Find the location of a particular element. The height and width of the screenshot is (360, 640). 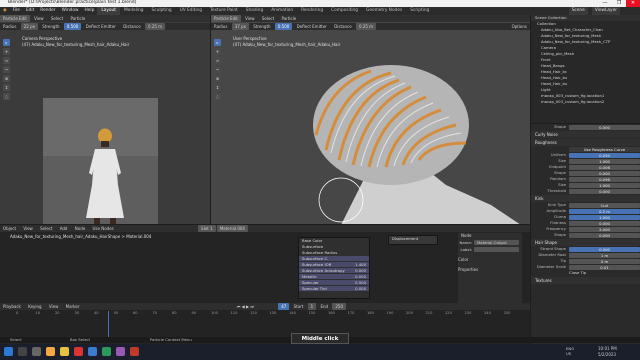

bsdf-input-row: Base Color is located at coordinates (334, 240).